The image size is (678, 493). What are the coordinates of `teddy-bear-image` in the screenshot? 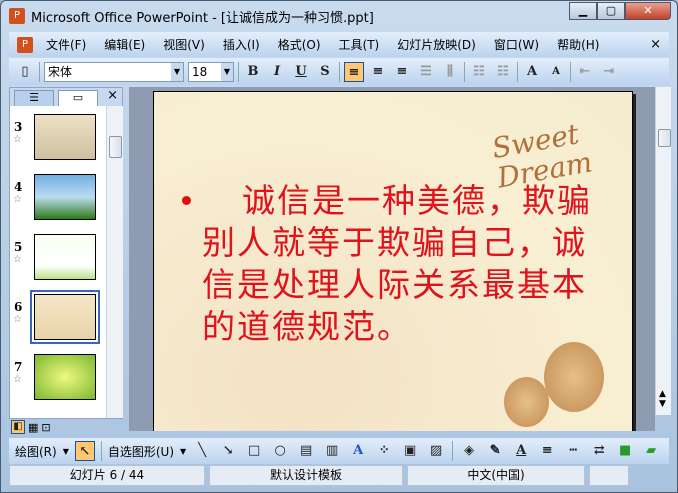 It's located at (526, 402).